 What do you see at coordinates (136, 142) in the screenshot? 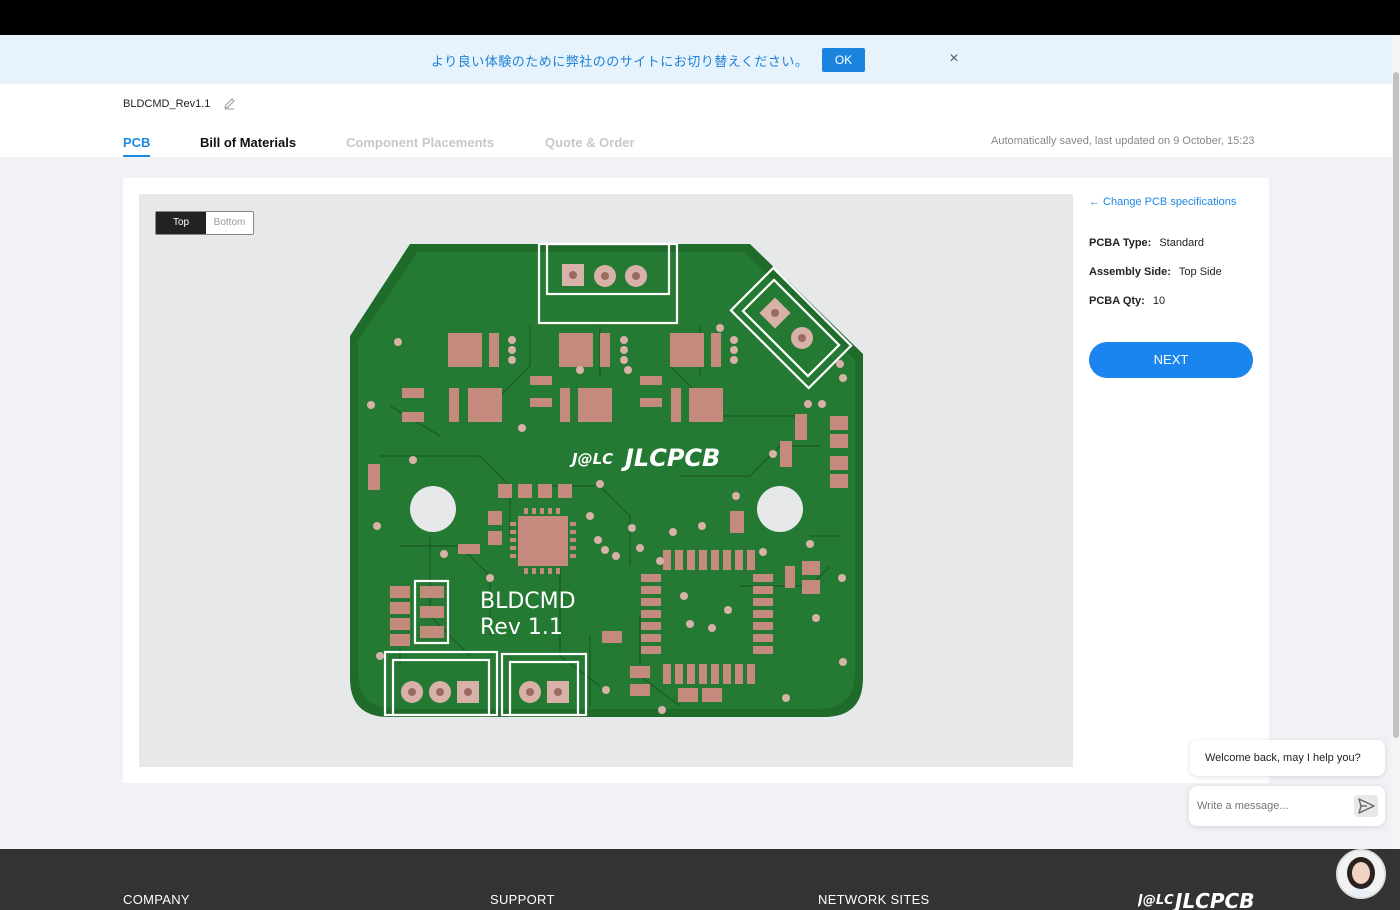
I see `tab-pcb: PCB` at bounding box center [136, 142].